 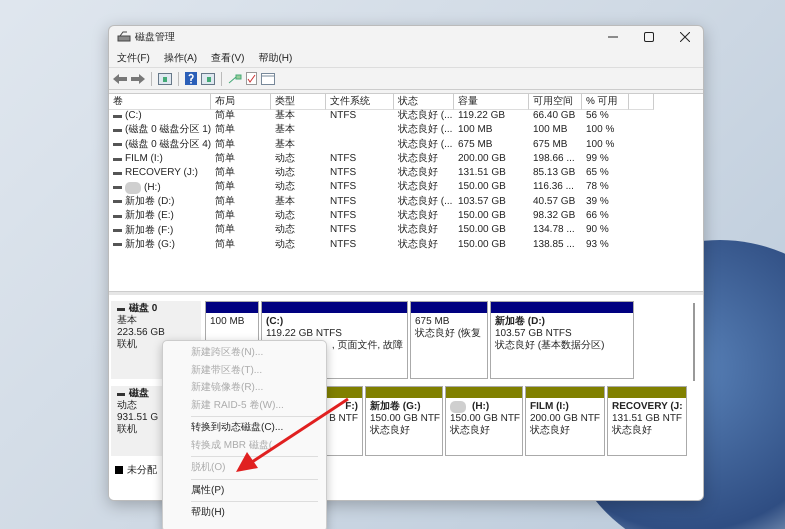 What do you see at coordinates (133, 116) in the screenshot?
I see `table-cell: (C:)` at bounding box center [133, 116].